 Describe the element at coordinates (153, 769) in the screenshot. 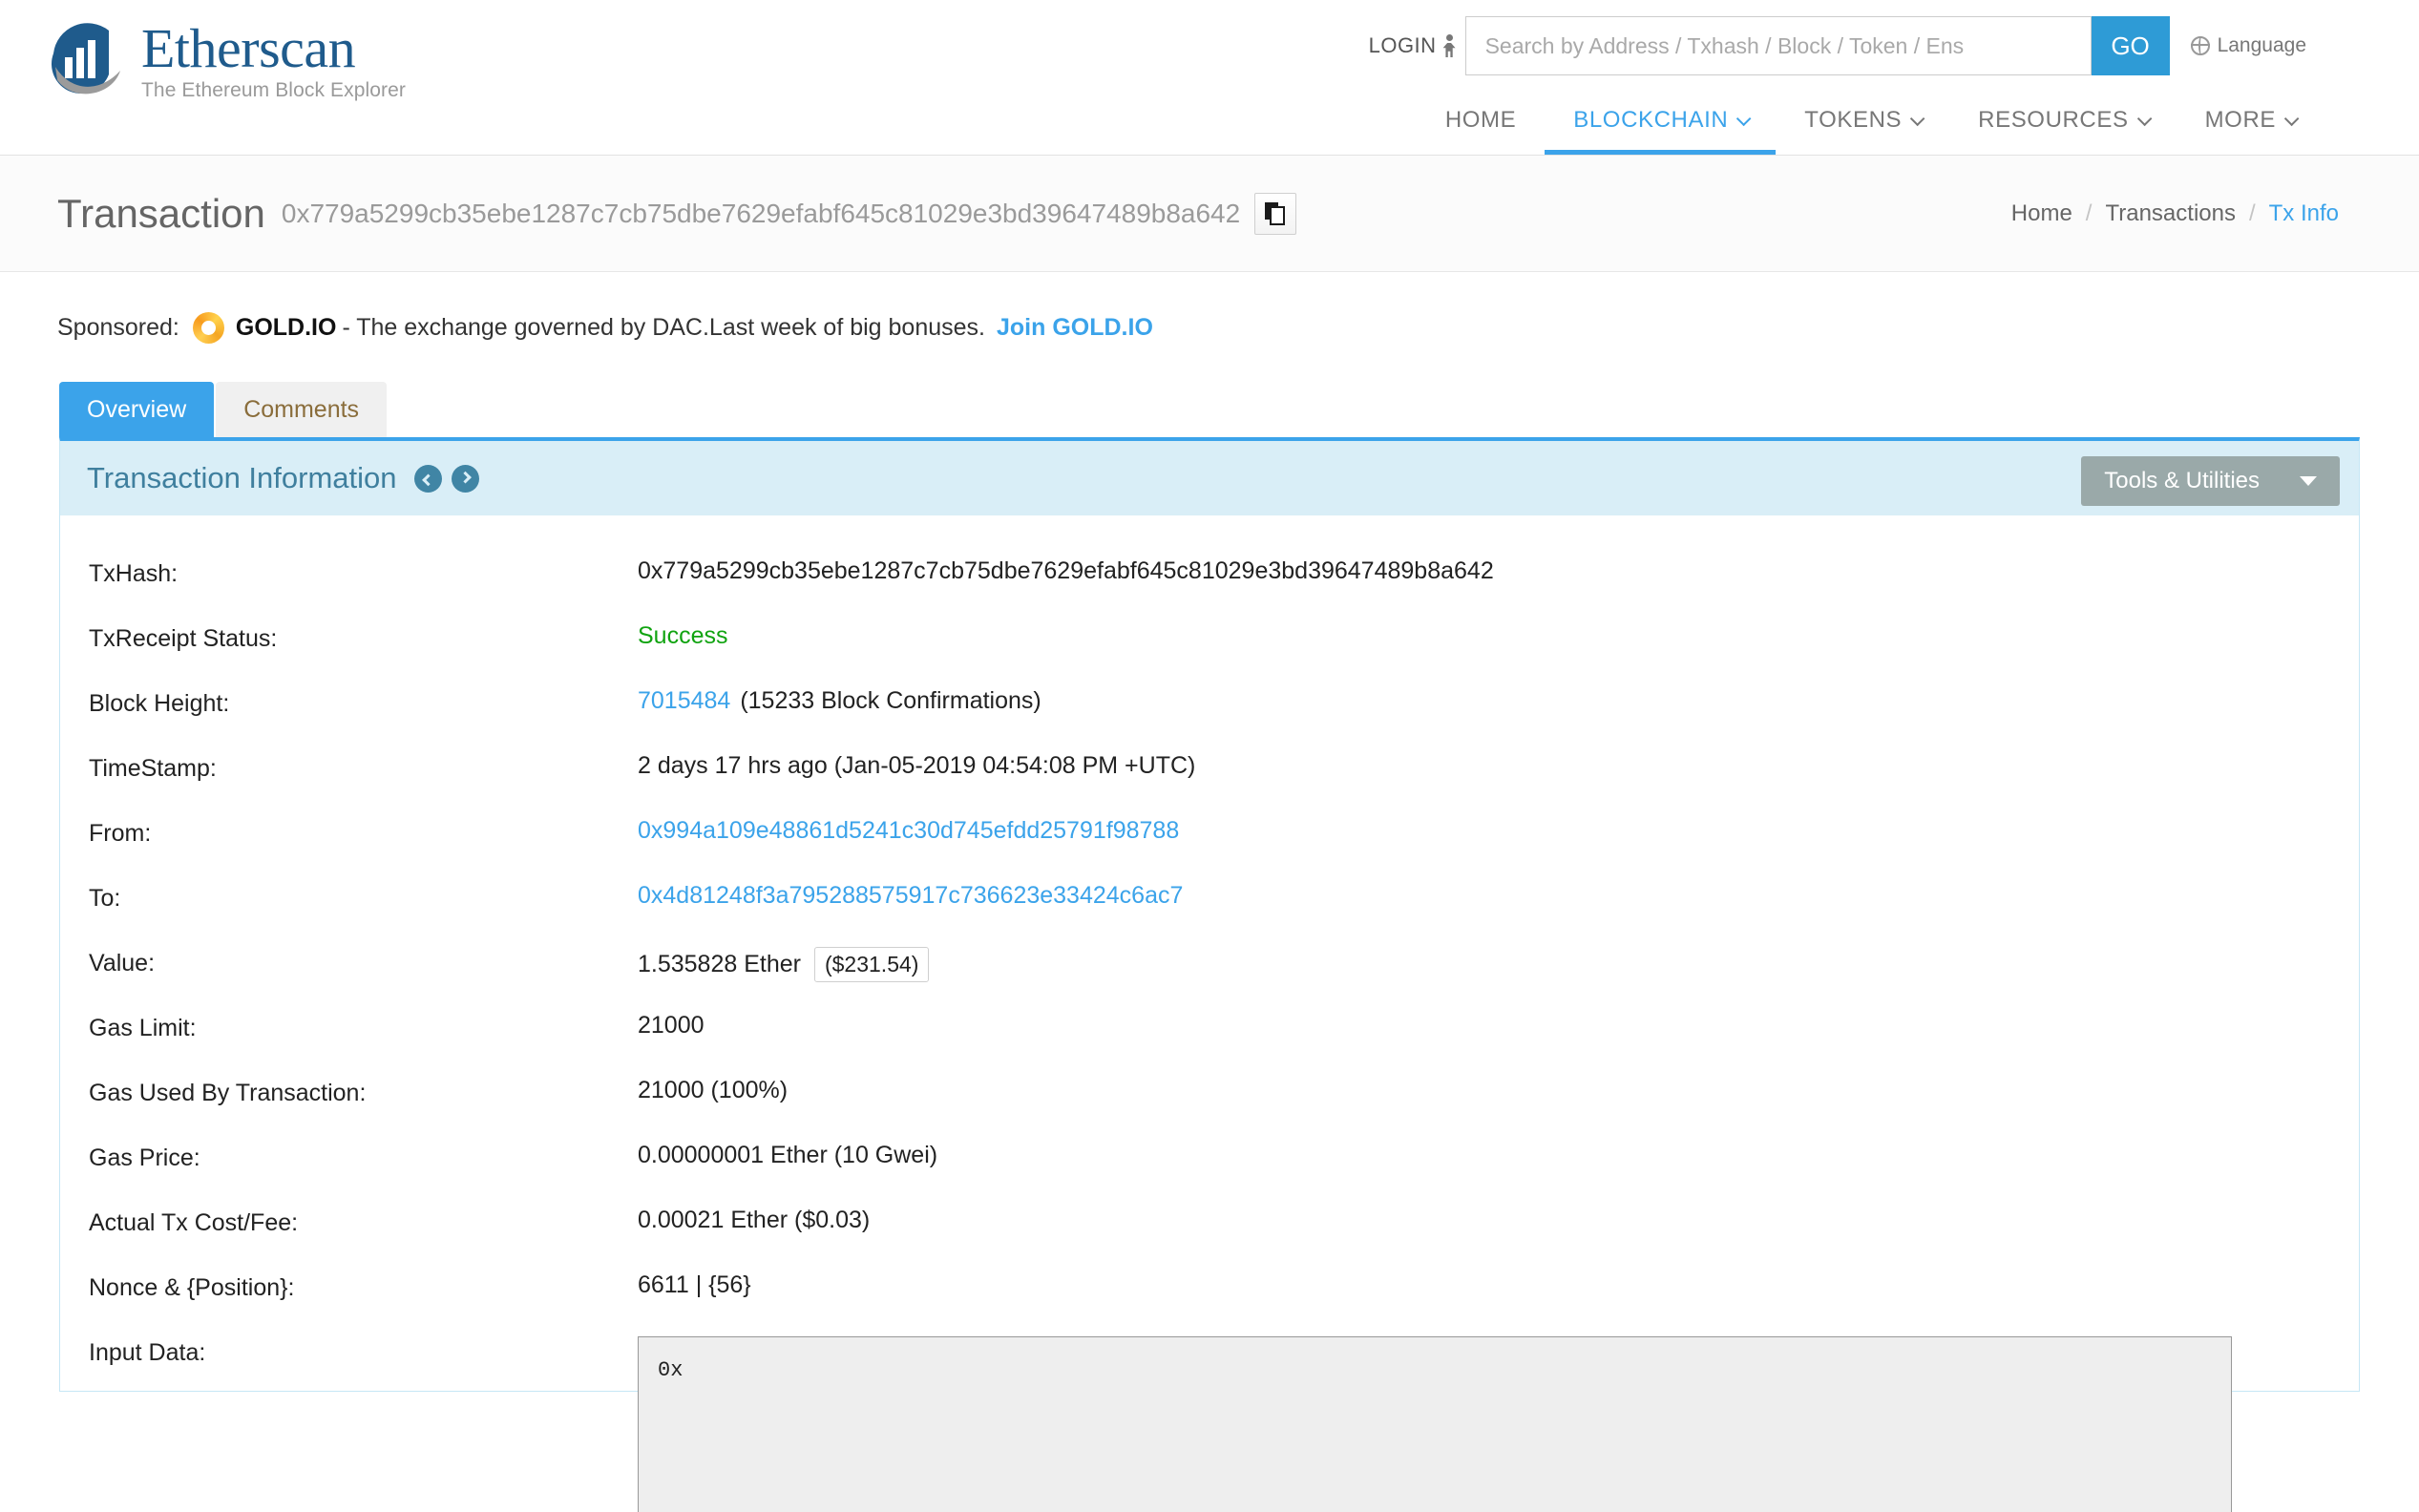

I see `detail-label: TimeStamp:` at that location.